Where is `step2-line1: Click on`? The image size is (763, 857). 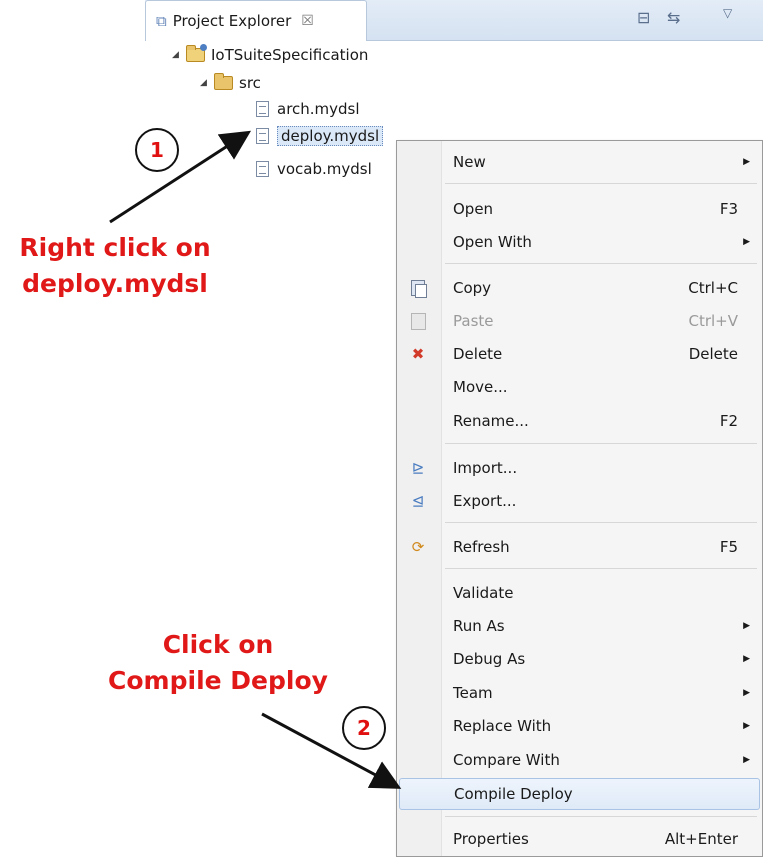 step2-line1: Click on is located at coordinates (218, 644).